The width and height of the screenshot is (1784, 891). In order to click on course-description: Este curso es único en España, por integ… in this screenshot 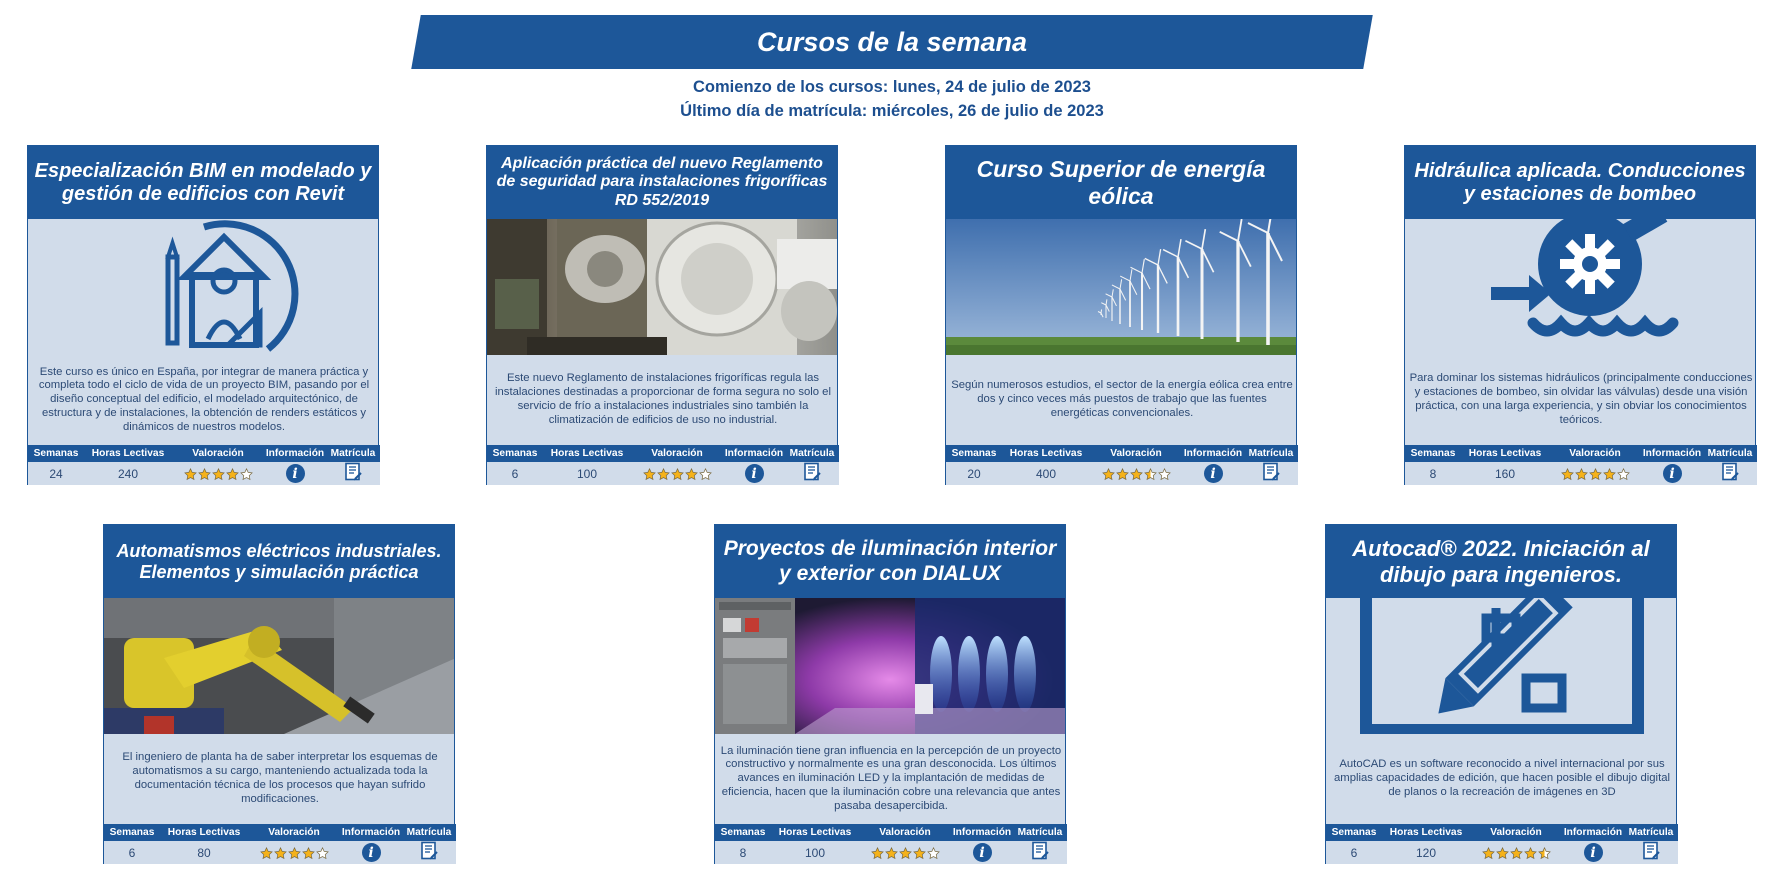, I will do `click(204, 399)`.